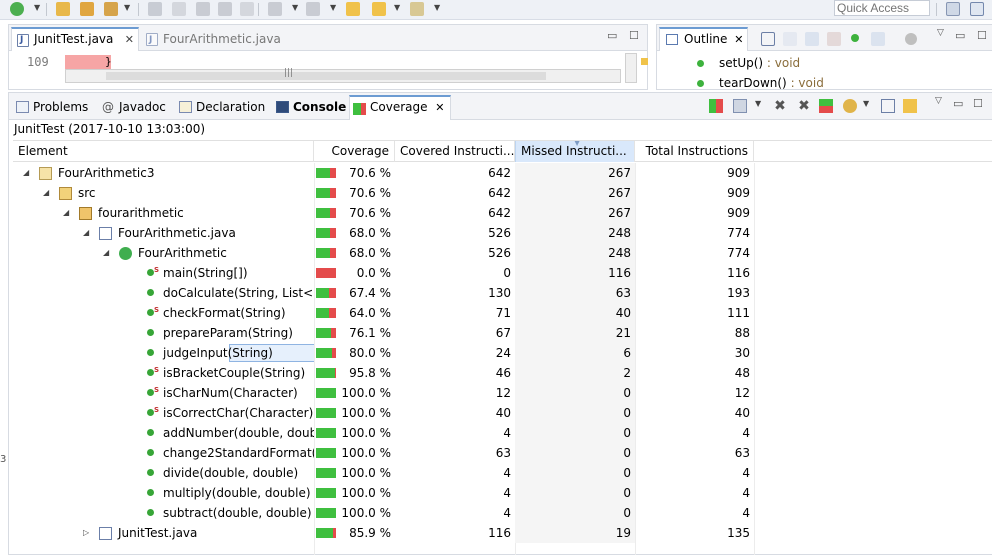 The image size is (992, 555). Describe the element at coordinates (878, 39) in the screenshot. I see `hide-local-types-icon` at that location.